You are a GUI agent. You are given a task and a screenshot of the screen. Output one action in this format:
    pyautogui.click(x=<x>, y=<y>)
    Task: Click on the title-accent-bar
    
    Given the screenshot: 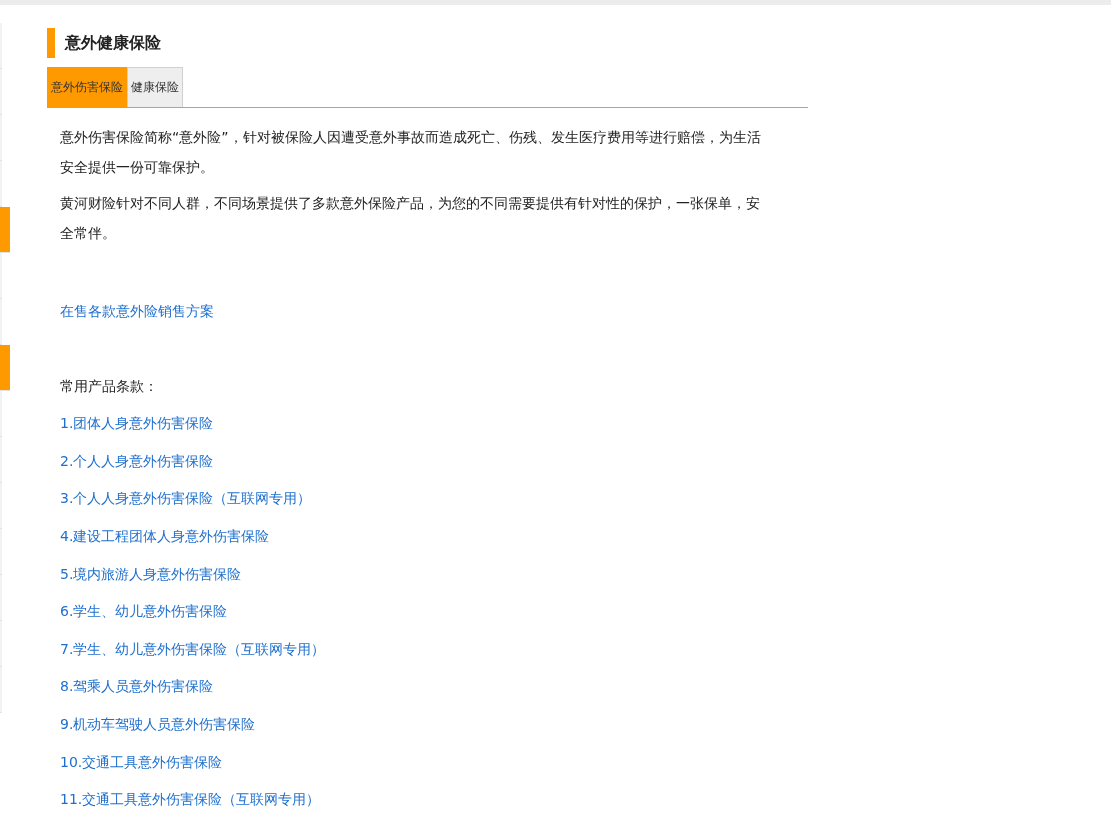 What is the action you would take?
    pyautogui.click(x=51, y=43)
    